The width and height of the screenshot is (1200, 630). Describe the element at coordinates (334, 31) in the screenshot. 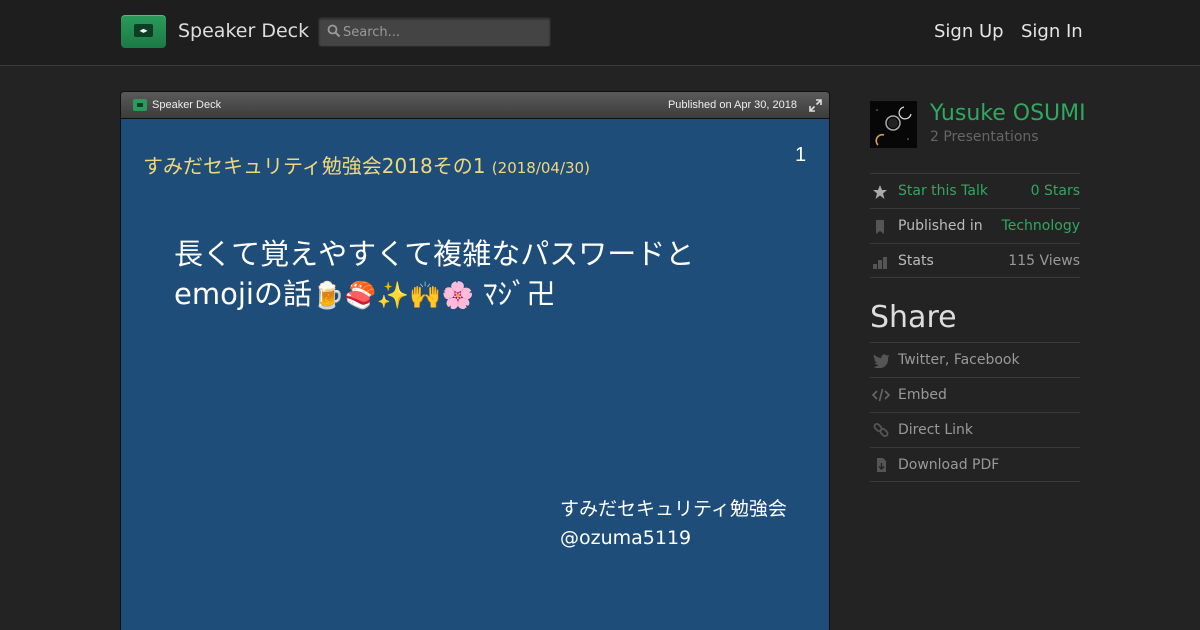

I see `search-icon` at that location.